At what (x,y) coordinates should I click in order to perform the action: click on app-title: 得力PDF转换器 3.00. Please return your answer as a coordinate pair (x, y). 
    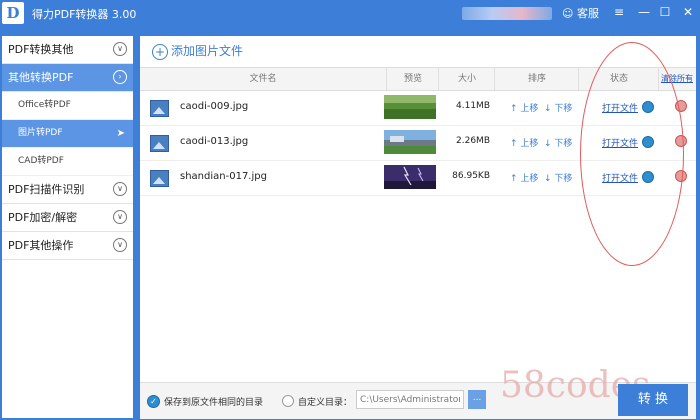
    Looking at the image, I should click on (84, 14).